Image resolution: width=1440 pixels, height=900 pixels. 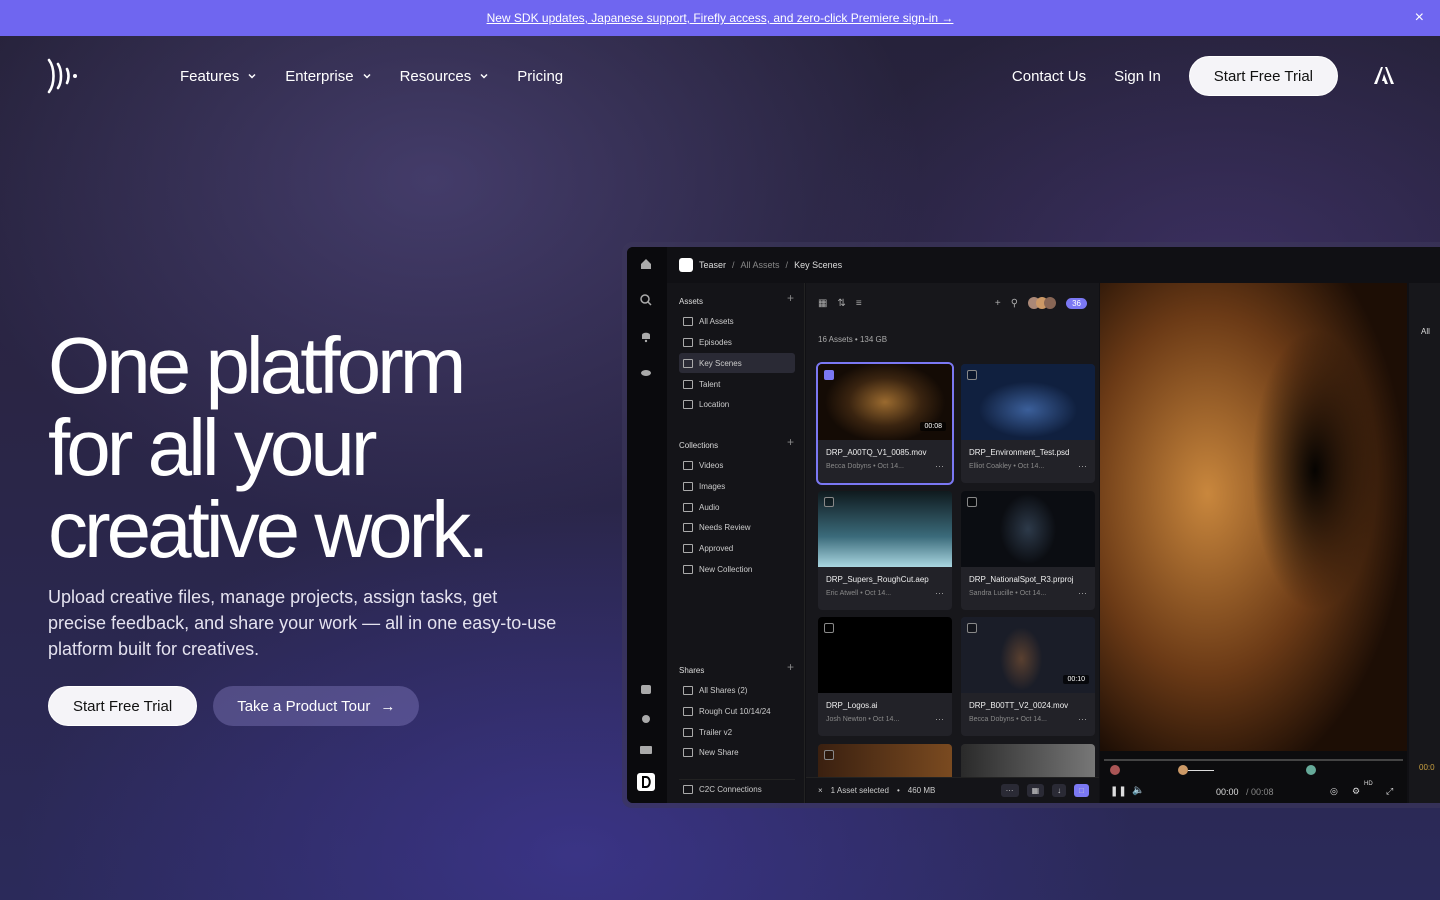 What do you see at coordinates (1076, 303) in the screenshot?
I see `people-count-badge: 36` at bounding box center [1076, 303].